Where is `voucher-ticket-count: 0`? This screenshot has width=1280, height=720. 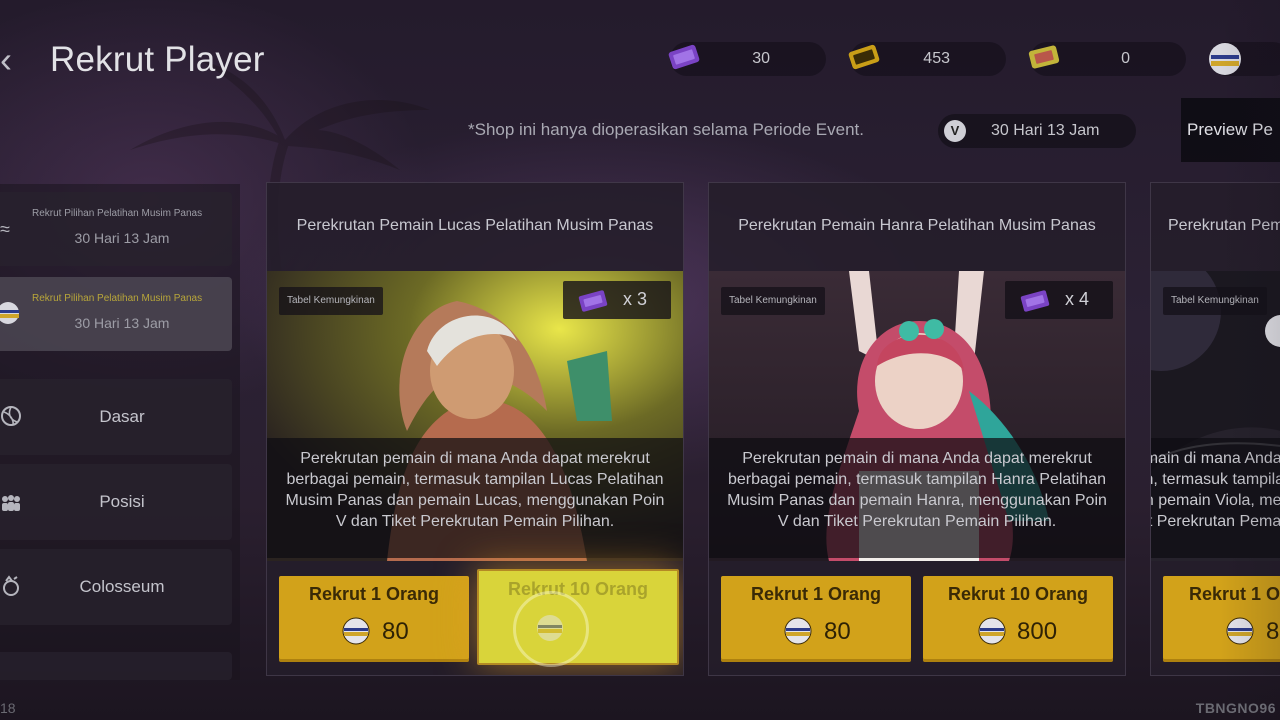 voucher-ticket-count: 0 is located at coordinates (1125, 58).